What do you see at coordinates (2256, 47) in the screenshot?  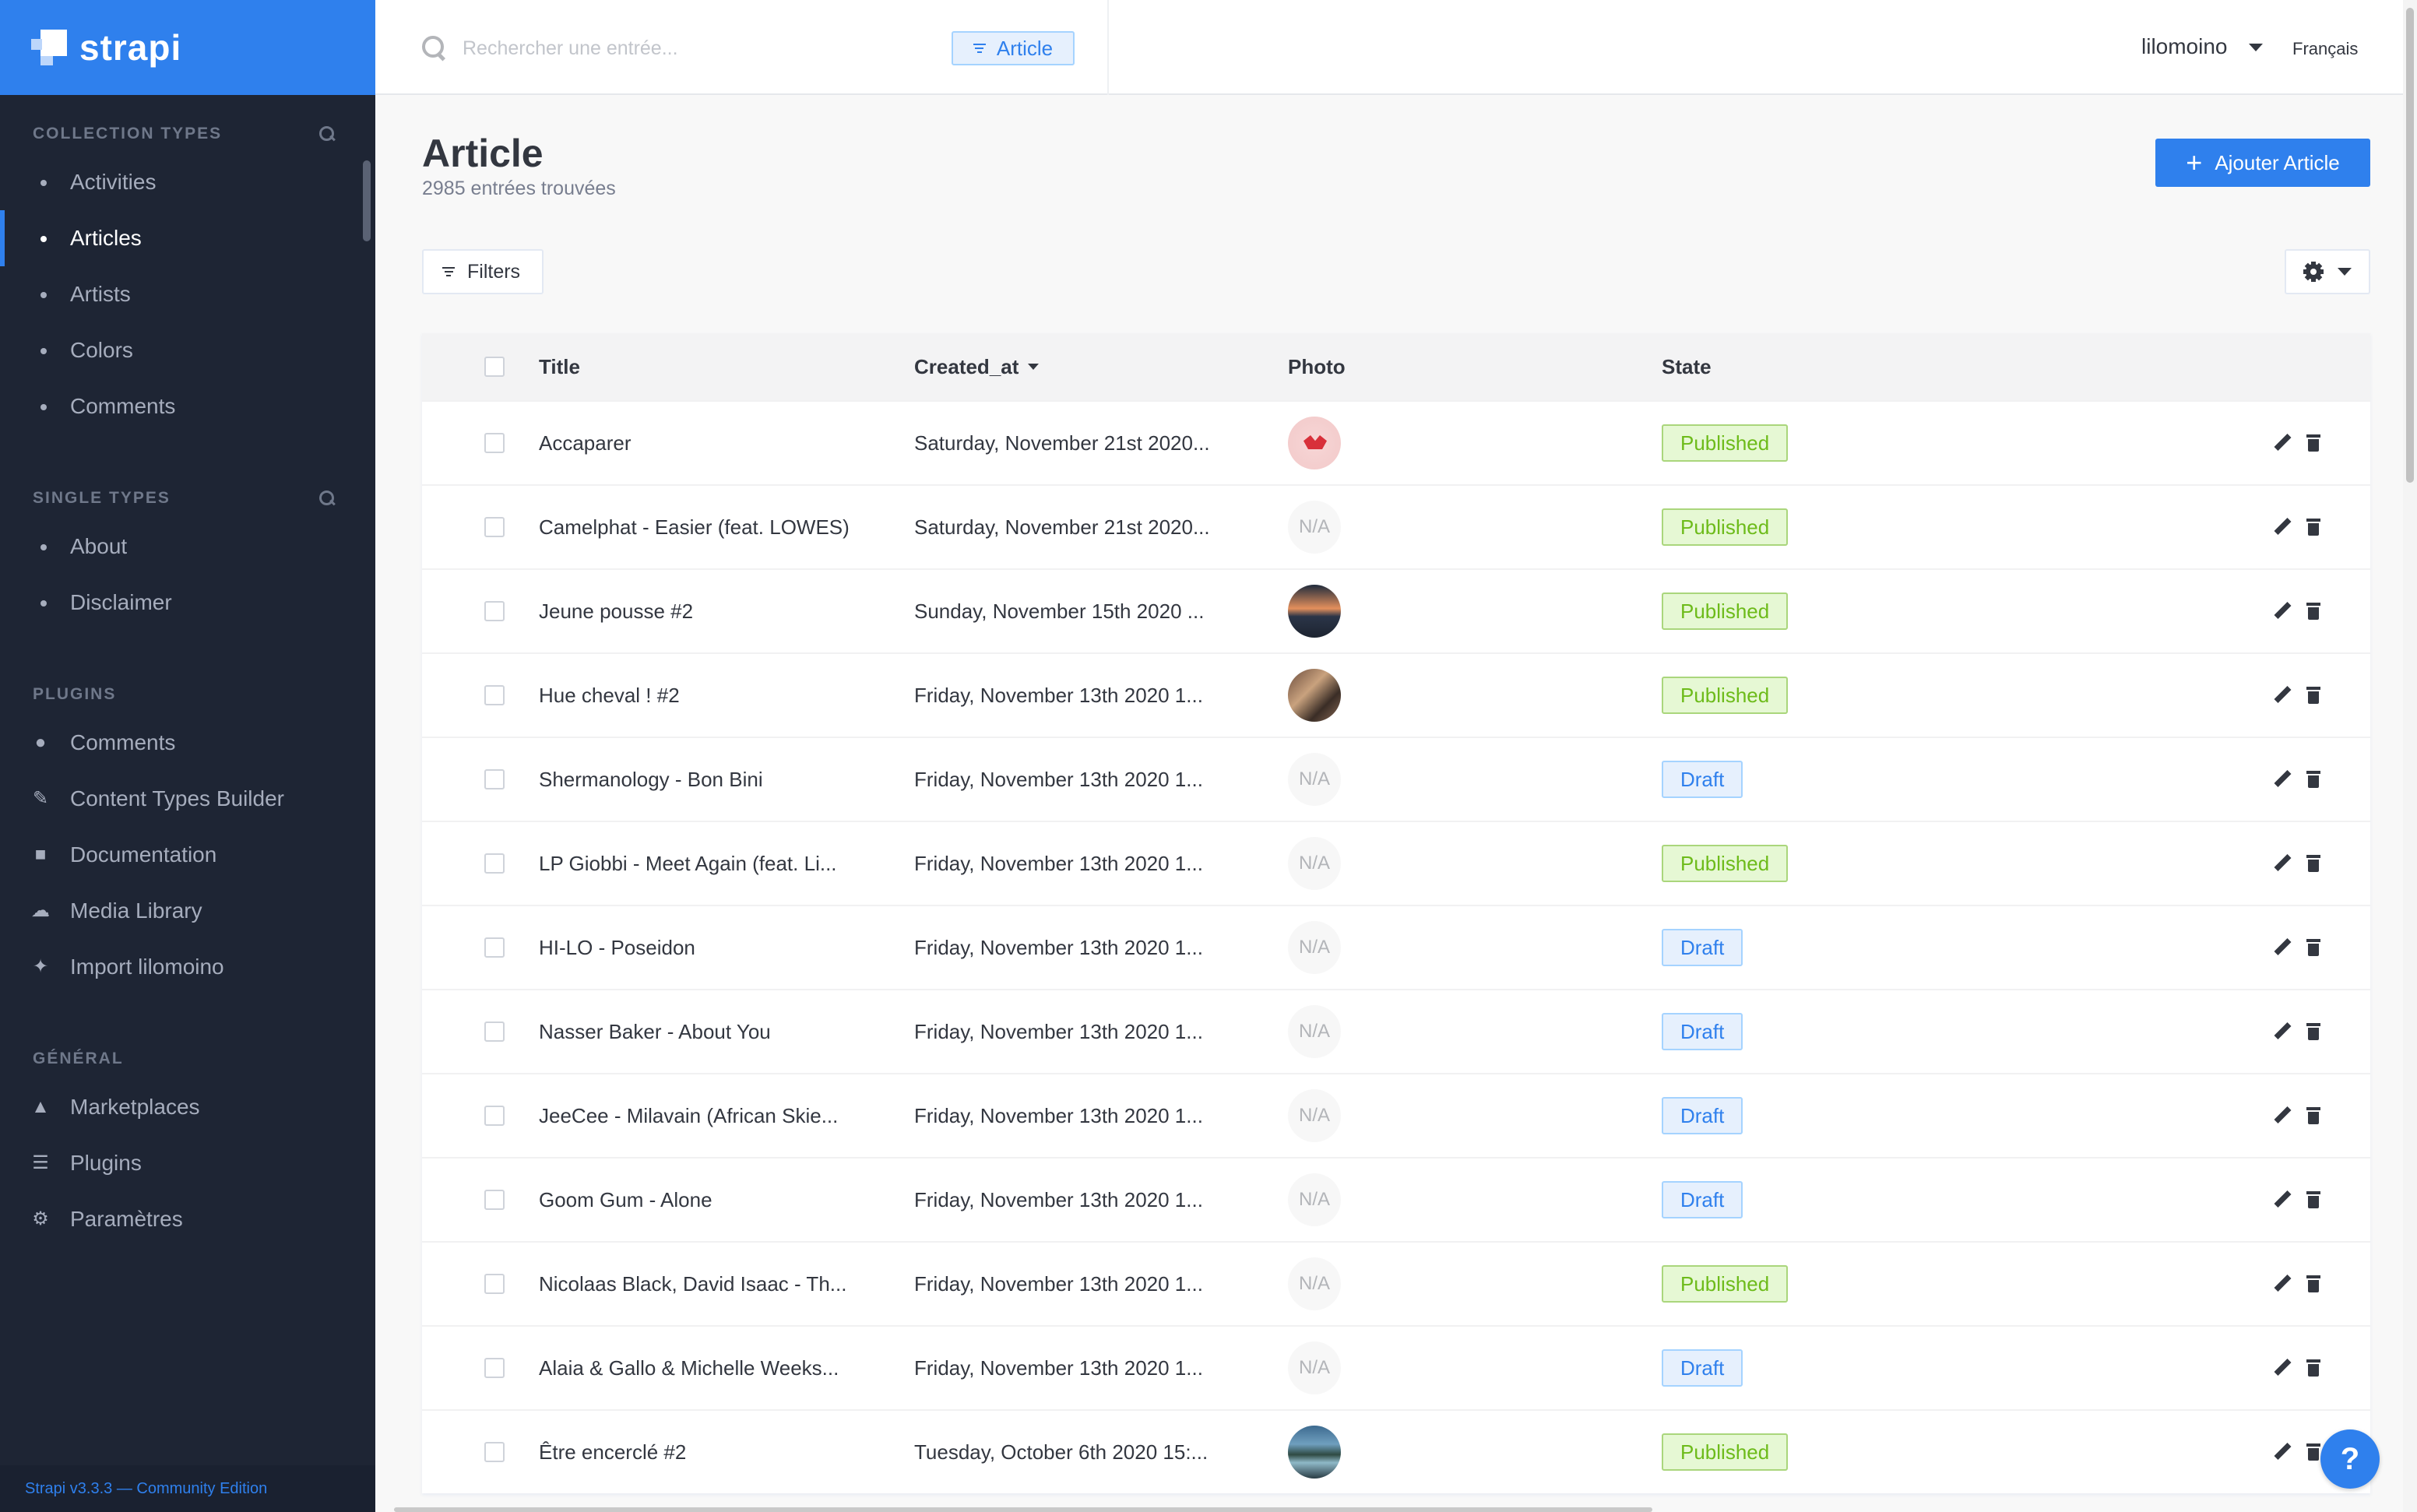 I see `chevron-down-icon` at bounding box center [2256, 47].